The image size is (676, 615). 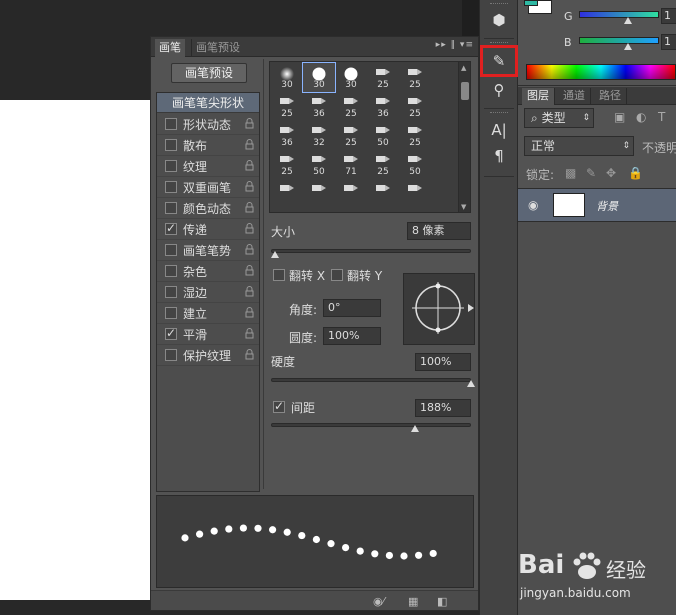 I want to click on brush-option-row: 画笔笔势, so click(x=208, y=250).